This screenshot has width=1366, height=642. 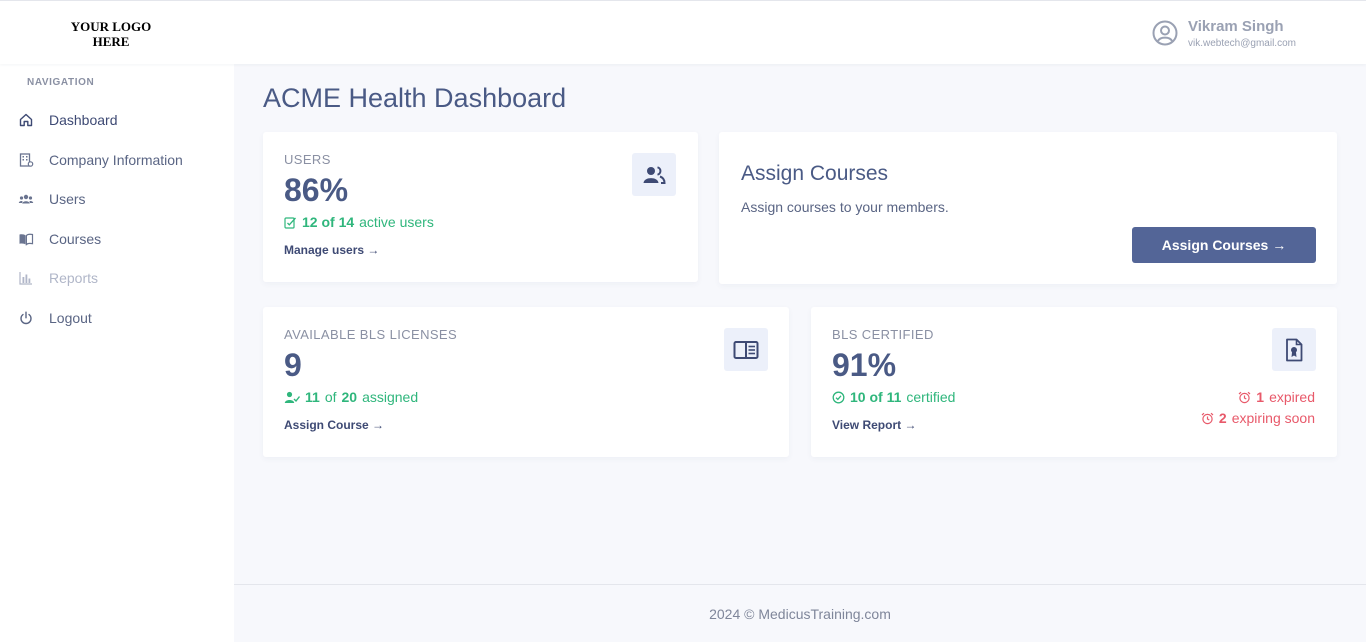 I want to click on book-reader-icon, so click(x=746, y=349).